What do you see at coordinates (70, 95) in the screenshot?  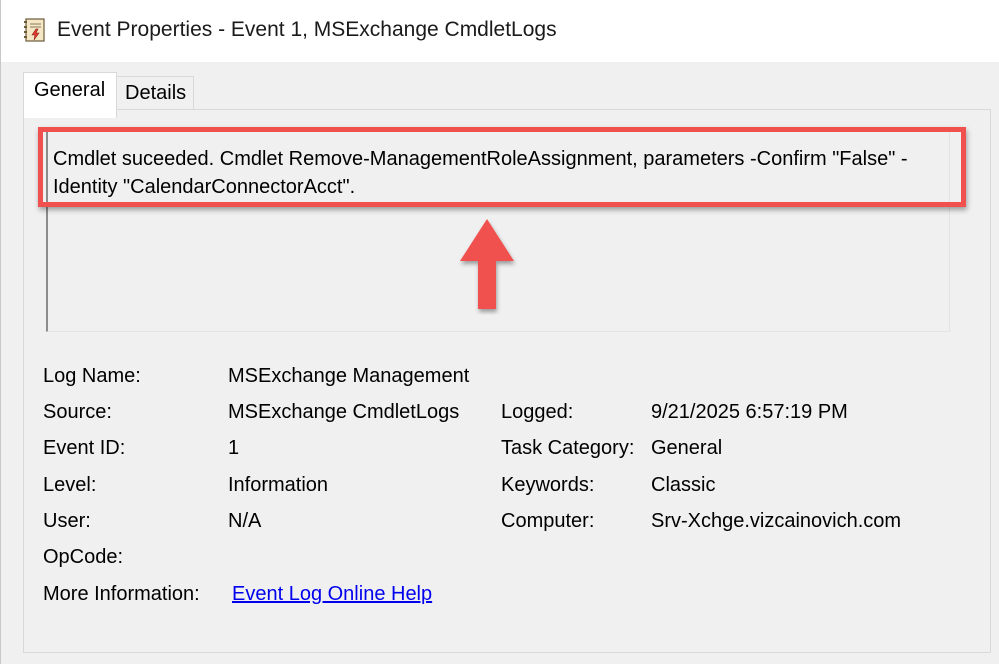 I see `tab-general: General` at bounding box center [70, 95].